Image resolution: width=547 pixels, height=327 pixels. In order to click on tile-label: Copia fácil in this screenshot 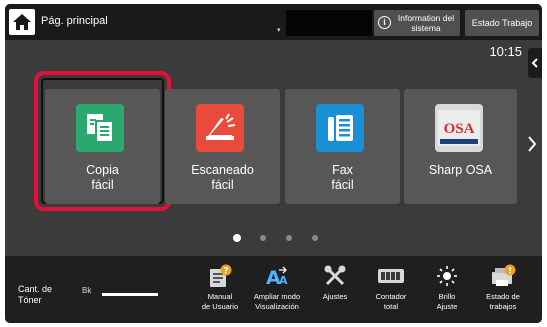, I will do `click(102, 178)`.